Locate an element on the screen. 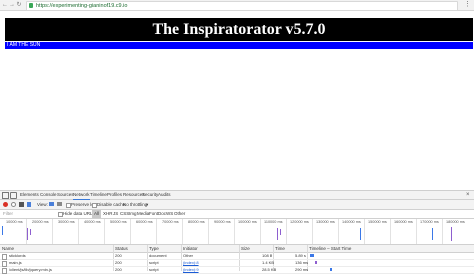  overview-tick: 140000 ms is located at coordinates (351, 222).